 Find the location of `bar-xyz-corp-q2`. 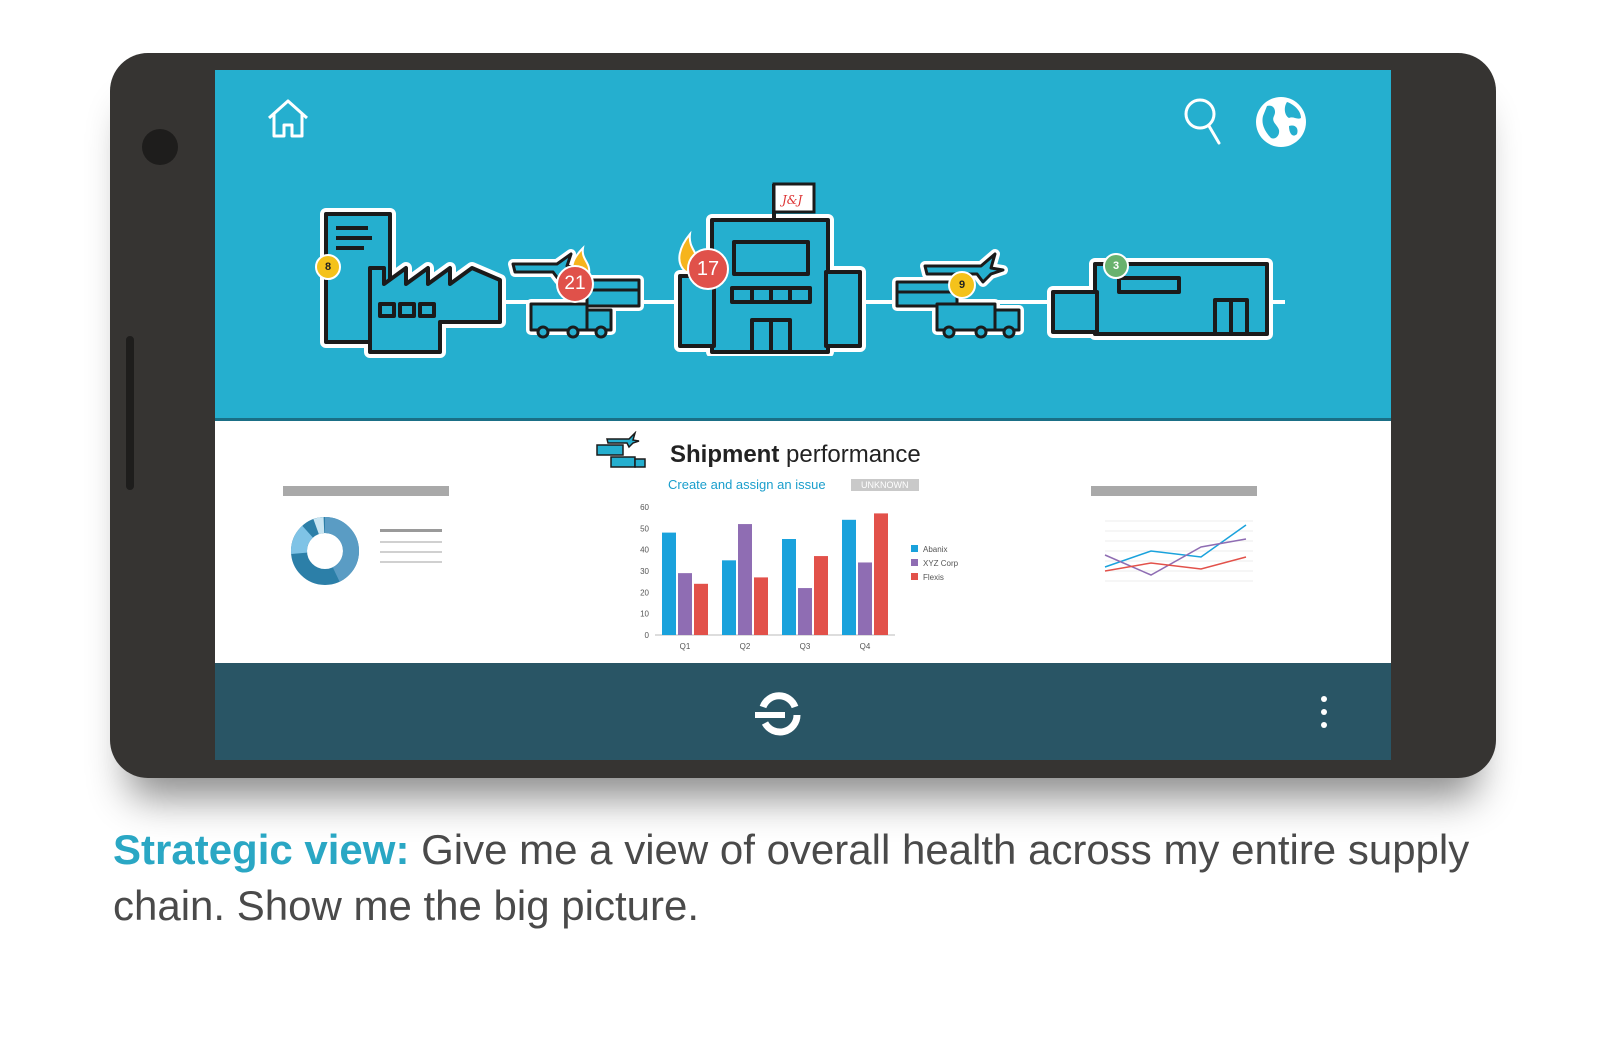

bar-xyz-corp-q2 is located at coordinates (745, 579).